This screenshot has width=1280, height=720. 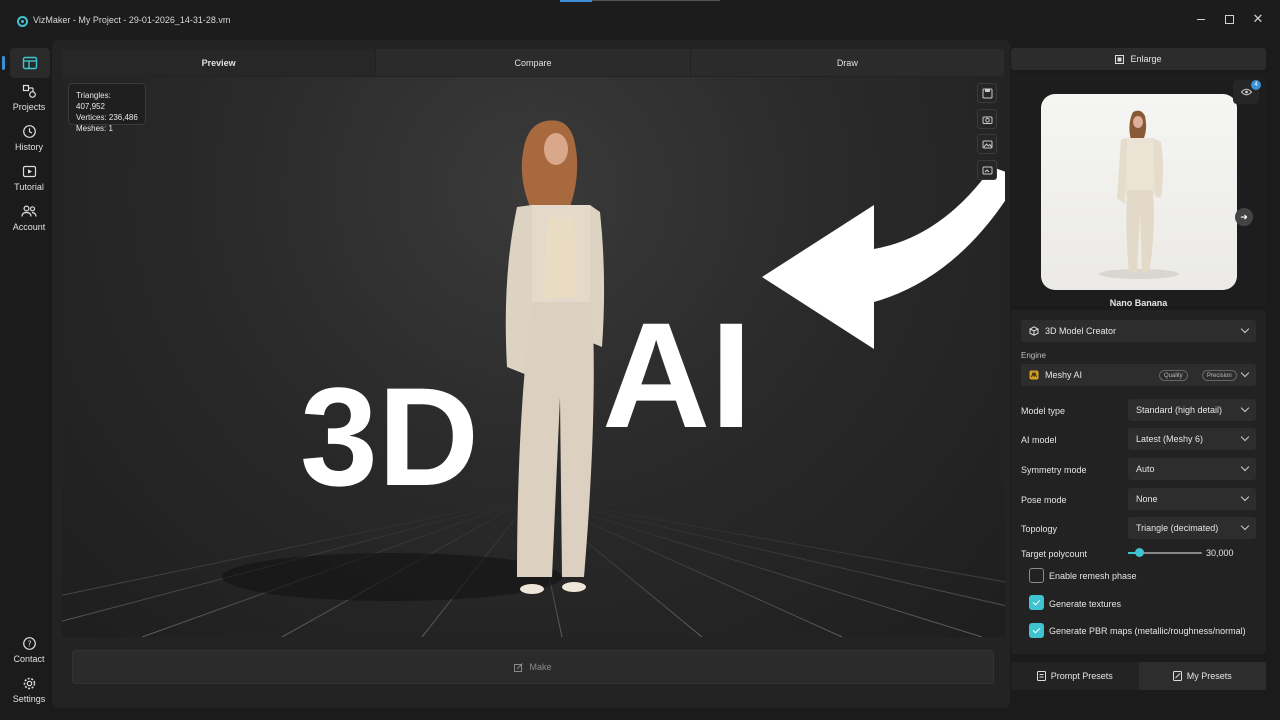 I want to click on remesh-label: Enable remesh phase, so click(x=1093, y=576).